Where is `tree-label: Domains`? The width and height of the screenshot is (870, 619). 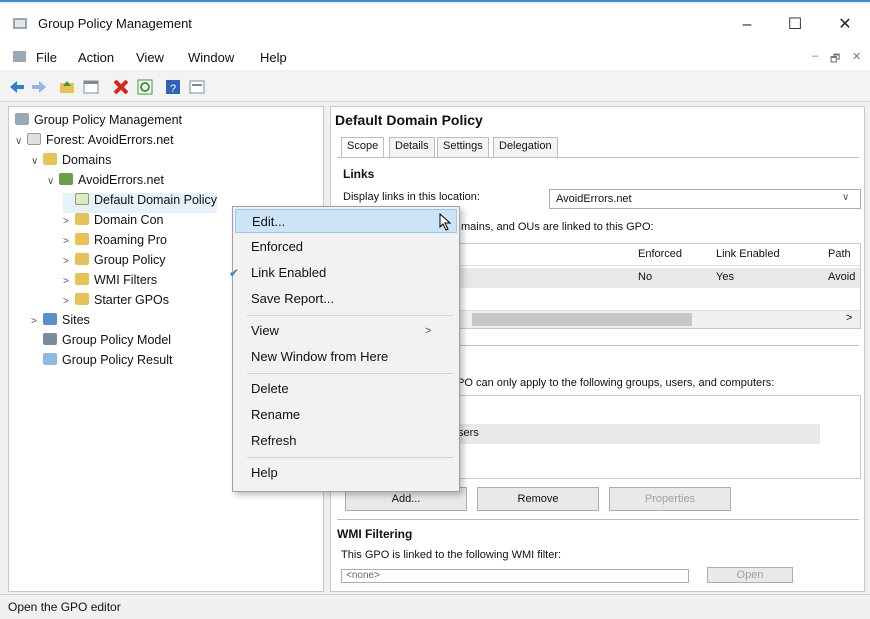 tree-label: Domains is located at coordinates (87, 160).